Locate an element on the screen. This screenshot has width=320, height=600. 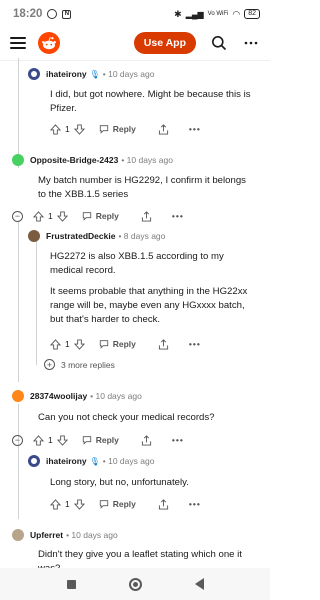
bluetooth-icon: ✱ is located at coordinates (178, 13).